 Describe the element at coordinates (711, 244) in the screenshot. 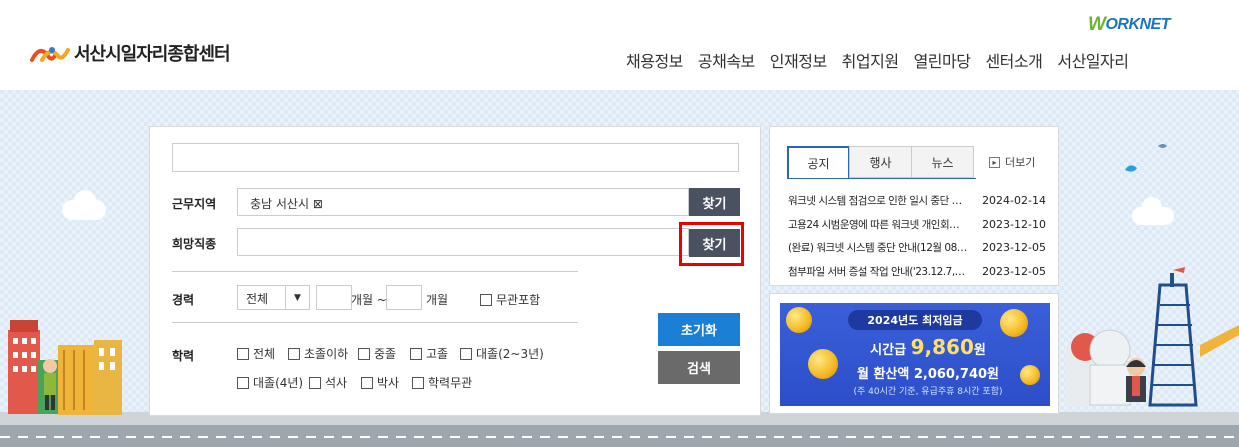

I see `highlight-box` at that location.